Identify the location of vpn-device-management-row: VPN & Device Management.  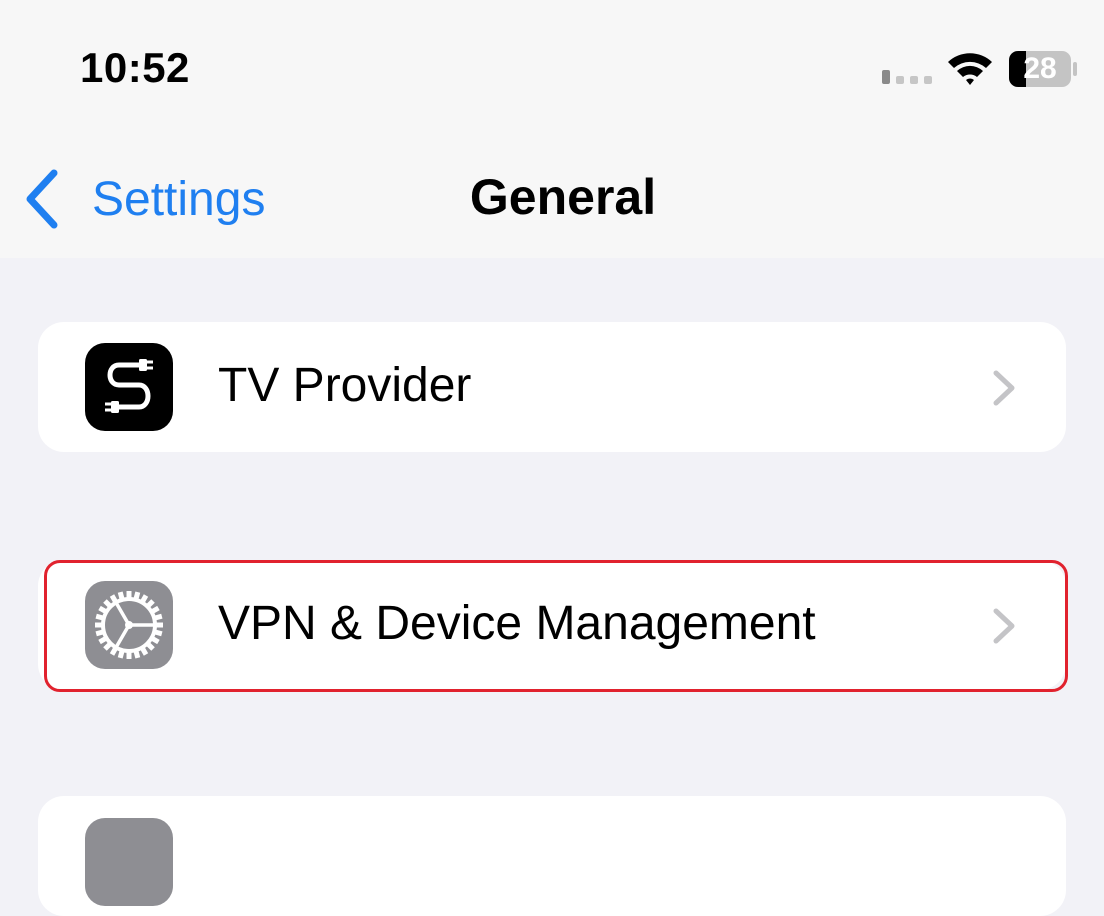
(552, 625).